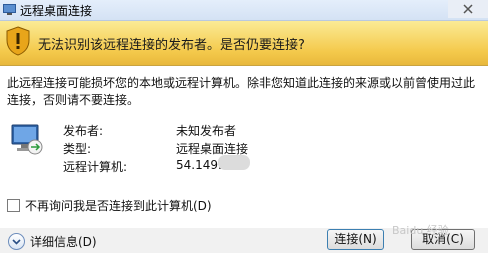  Describe the element at coordinates (171, 45) in the screenshot. I see `banner-message: 无法识别该远程连接的发布者。是否仍要连接?` at that location.